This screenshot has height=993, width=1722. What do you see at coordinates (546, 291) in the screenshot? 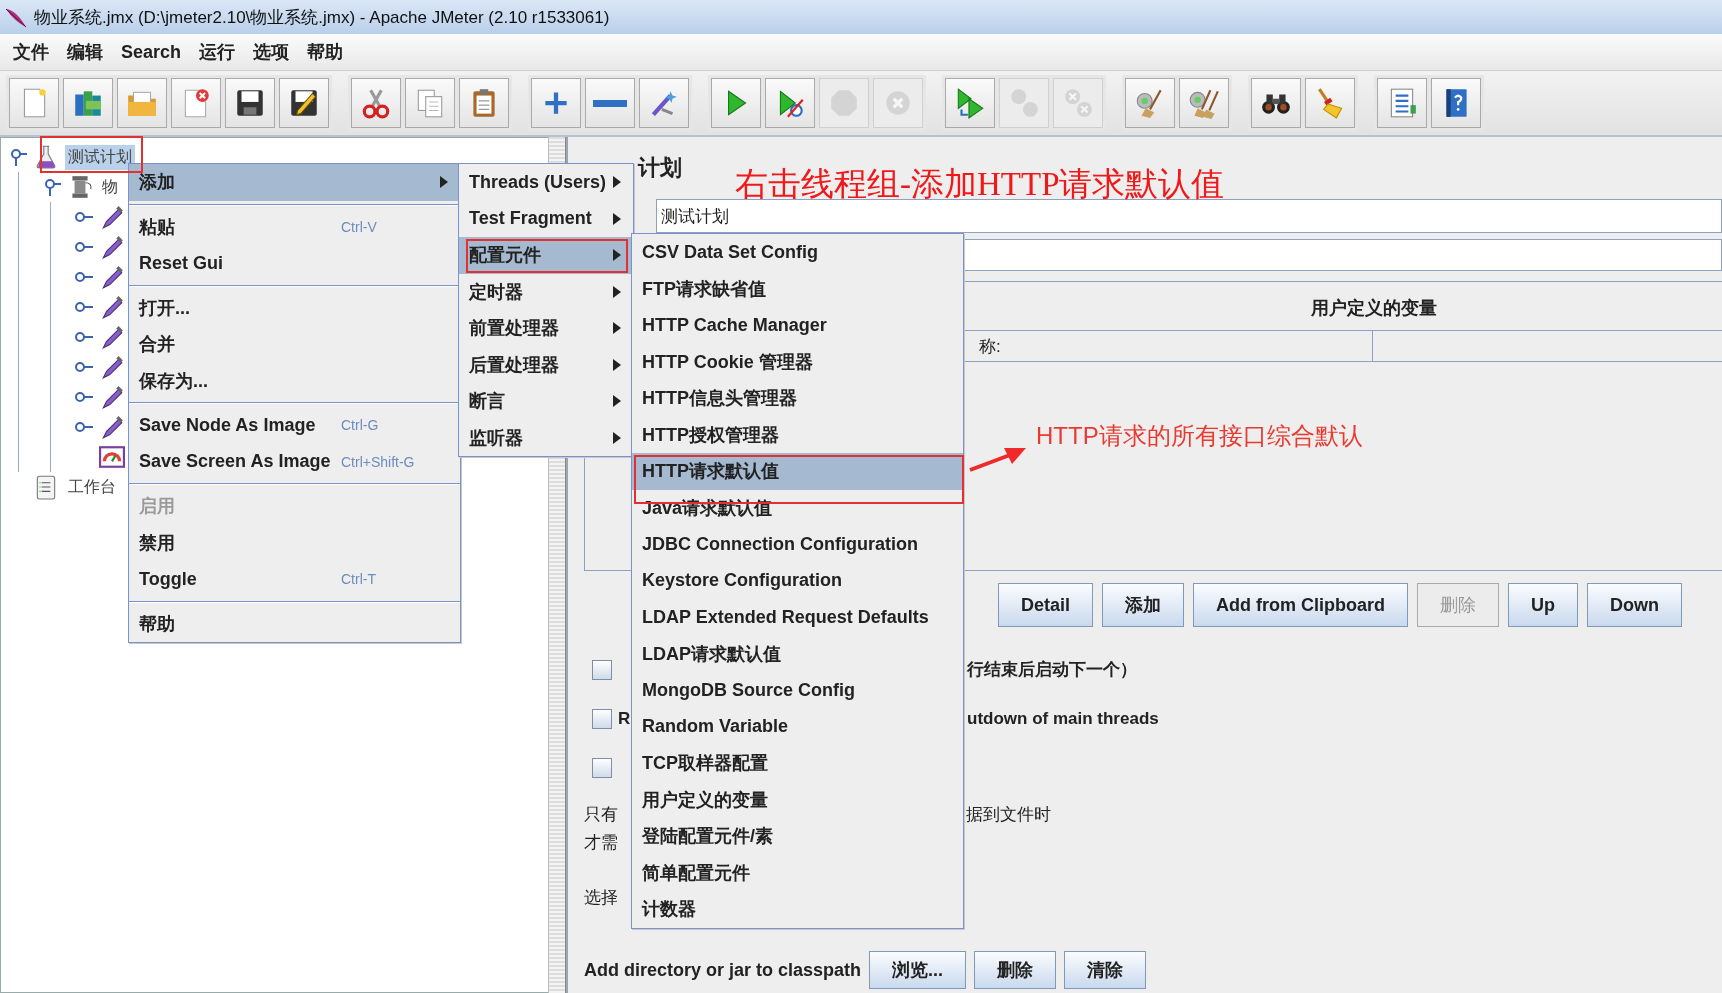
I see `menu-item: 定时器` at bounding box center [546, 291].